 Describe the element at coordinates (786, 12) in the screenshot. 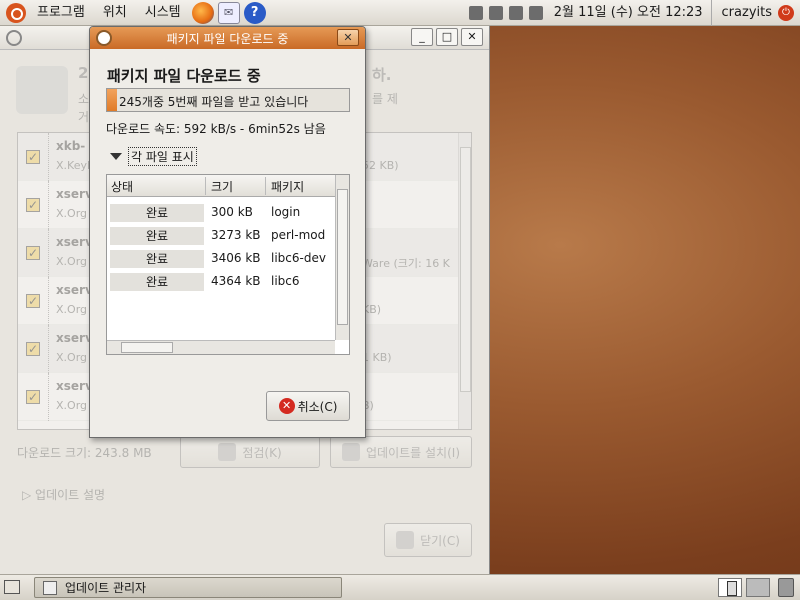

I see `power-icon: ⏻` at that location.